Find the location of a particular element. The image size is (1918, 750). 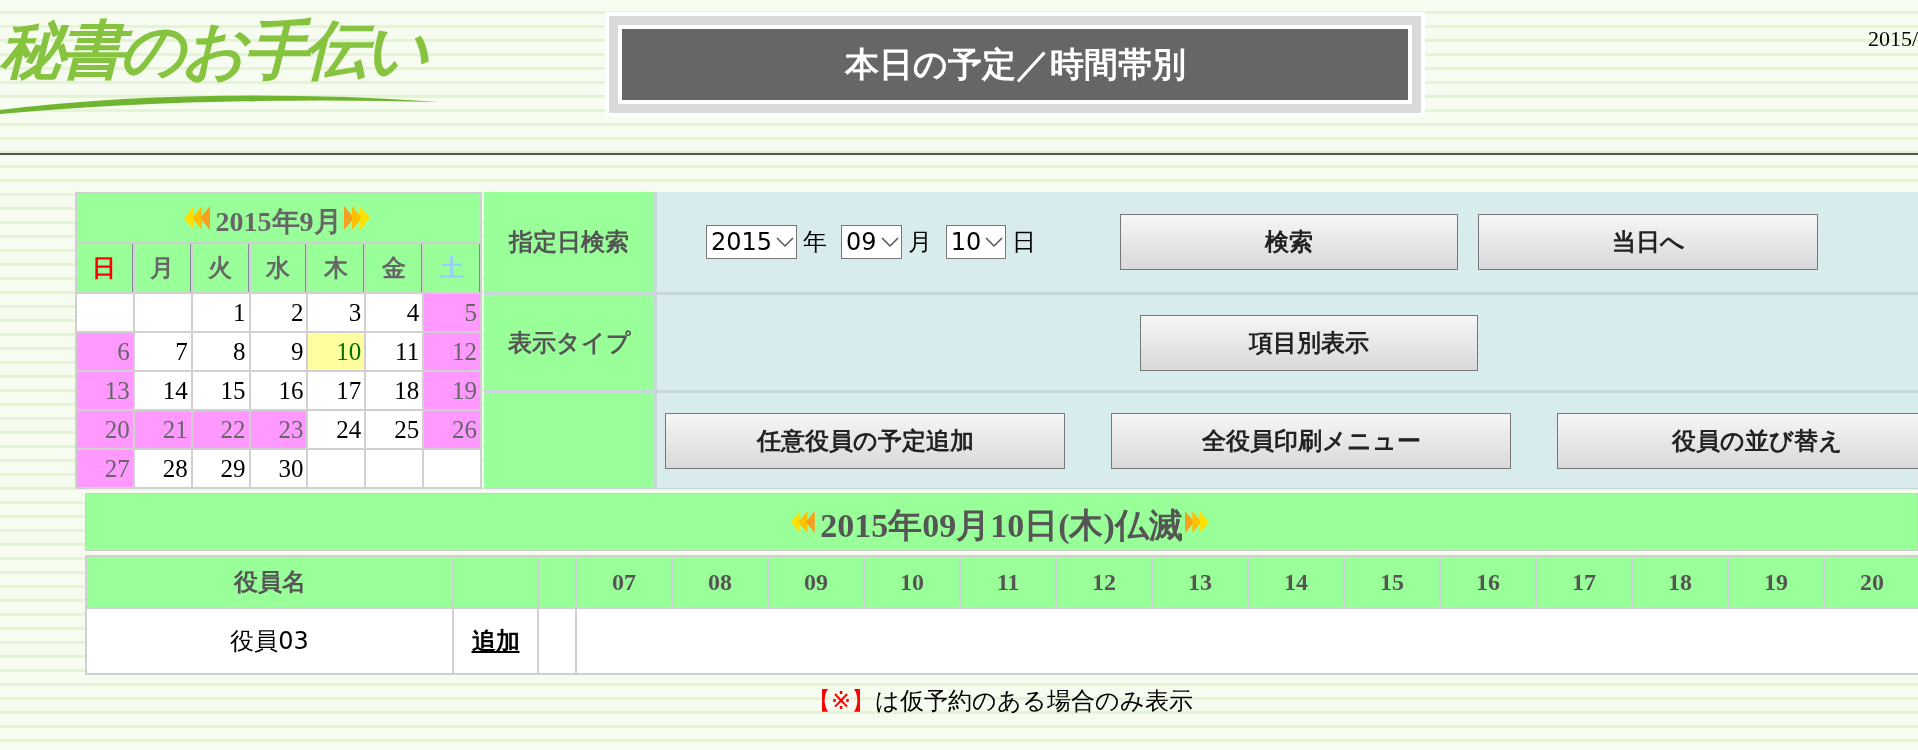

calendar-day: 9 is located at coordinates (278, 351).